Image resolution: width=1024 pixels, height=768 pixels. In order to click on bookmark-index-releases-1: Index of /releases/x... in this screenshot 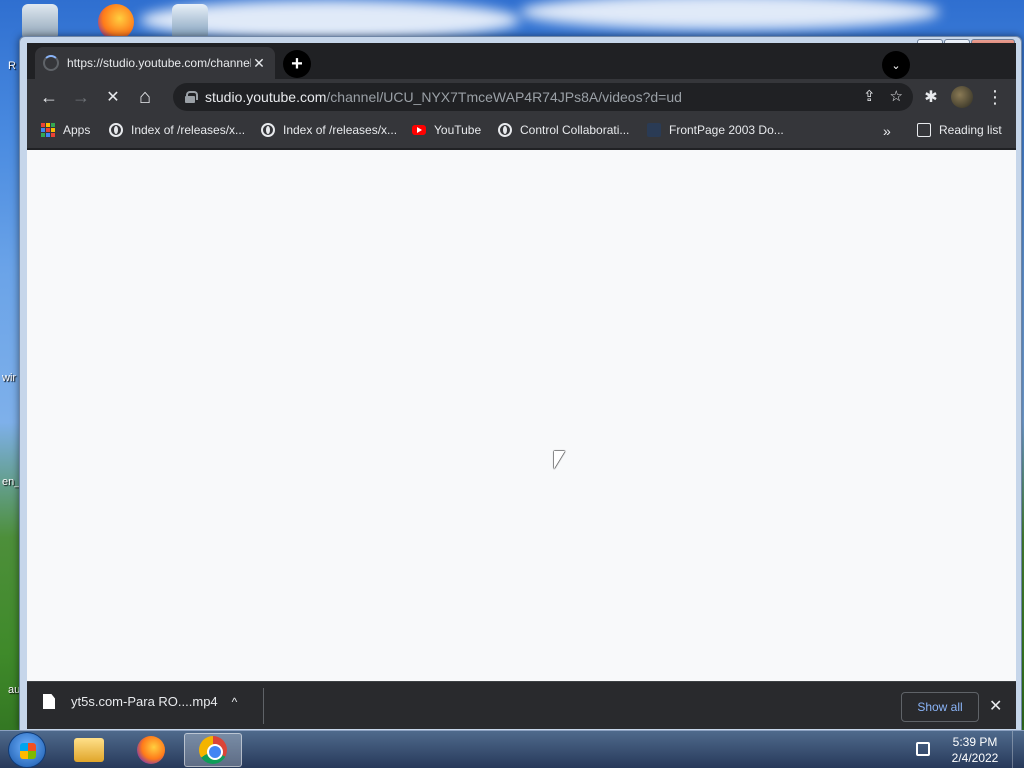, I will do `click(177, 130)`.